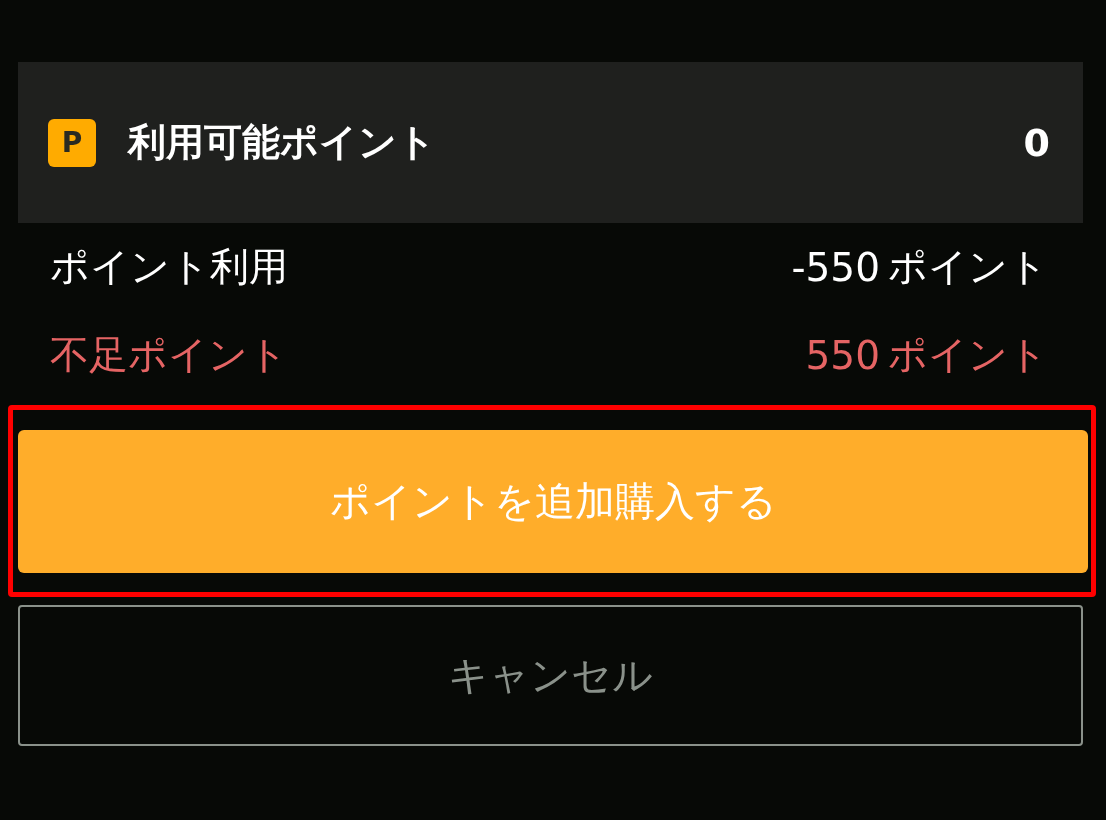  What do you see at coordinates (835, 267) in the screenshot?
I see `points-amount: -550` at bounding box center [835, 267].